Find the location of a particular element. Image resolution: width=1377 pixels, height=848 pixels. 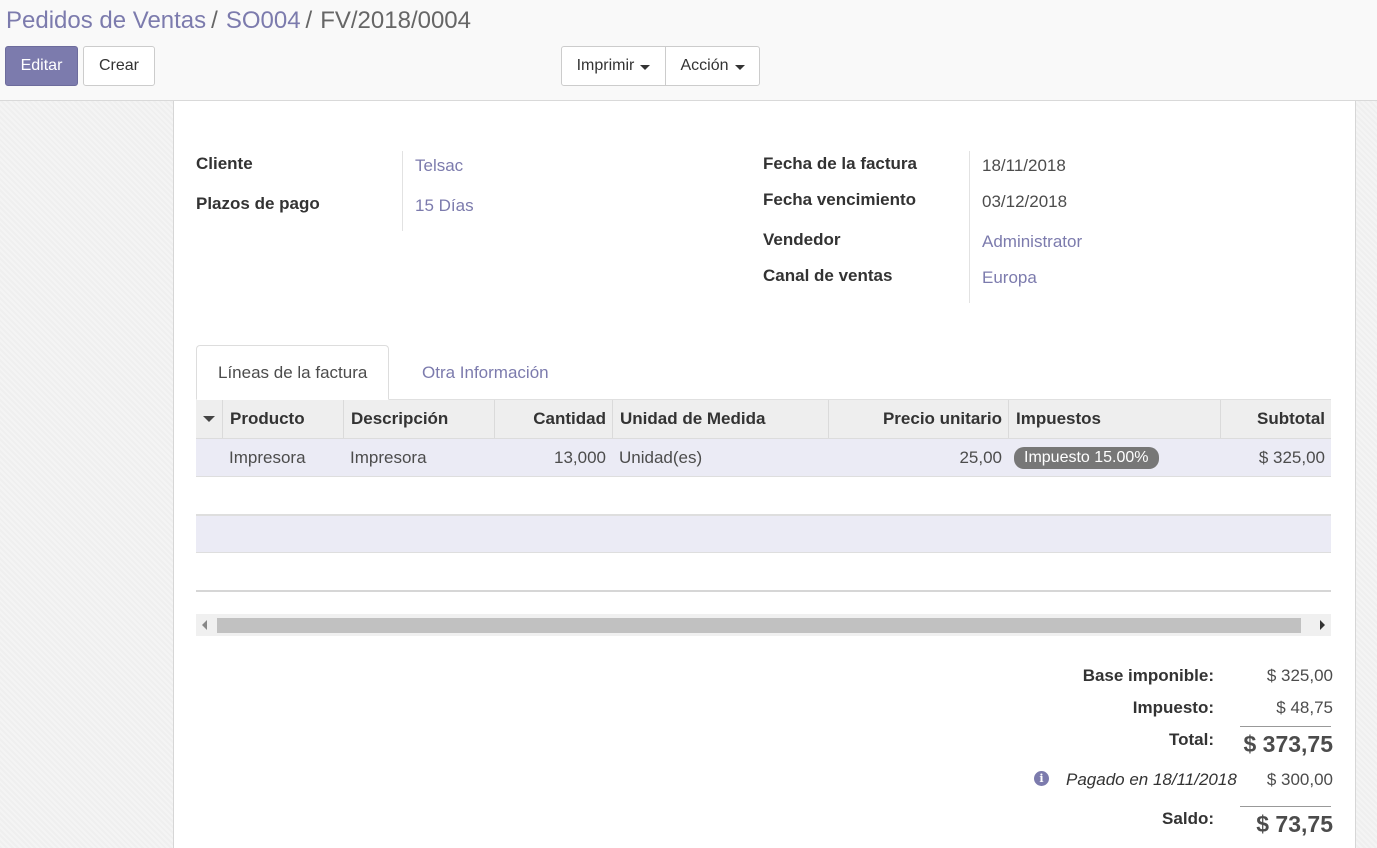

invoice-date-label: Fecha de la factura is located at coordinates (840, 163).